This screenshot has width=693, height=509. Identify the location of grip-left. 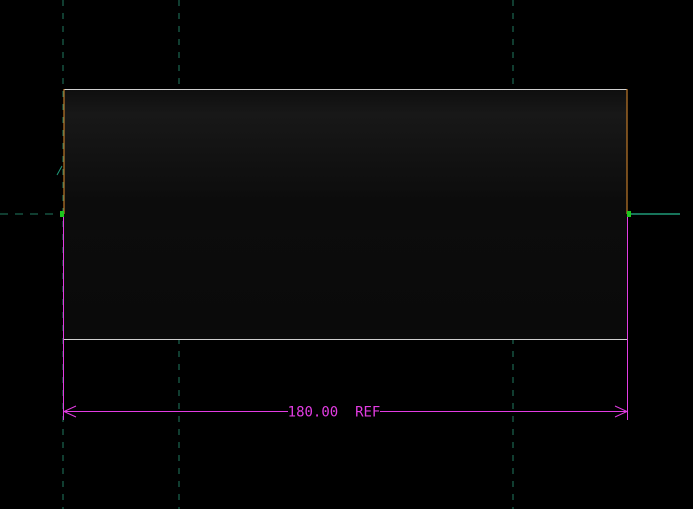
(62, 214).